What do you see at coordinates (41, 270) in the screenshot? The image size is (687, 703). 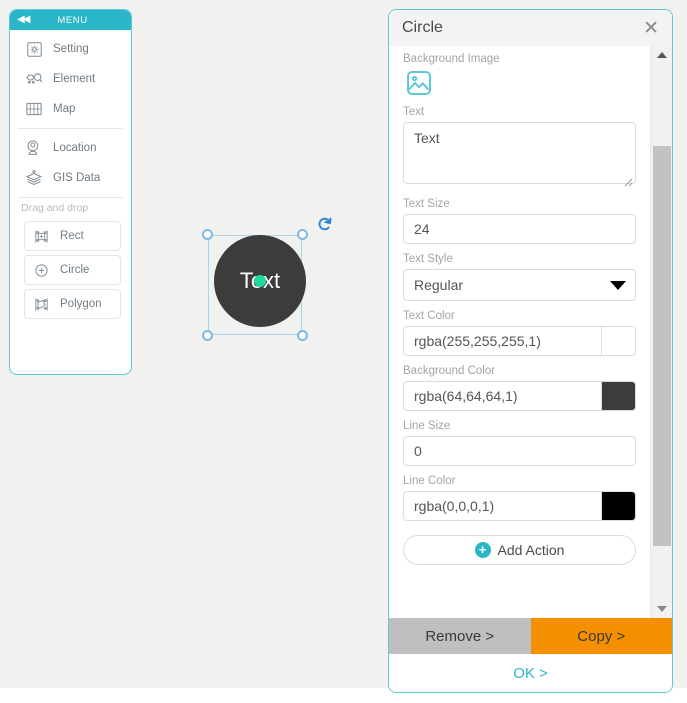 I see `circle-shape-icon` at bounding box center [41, 270].